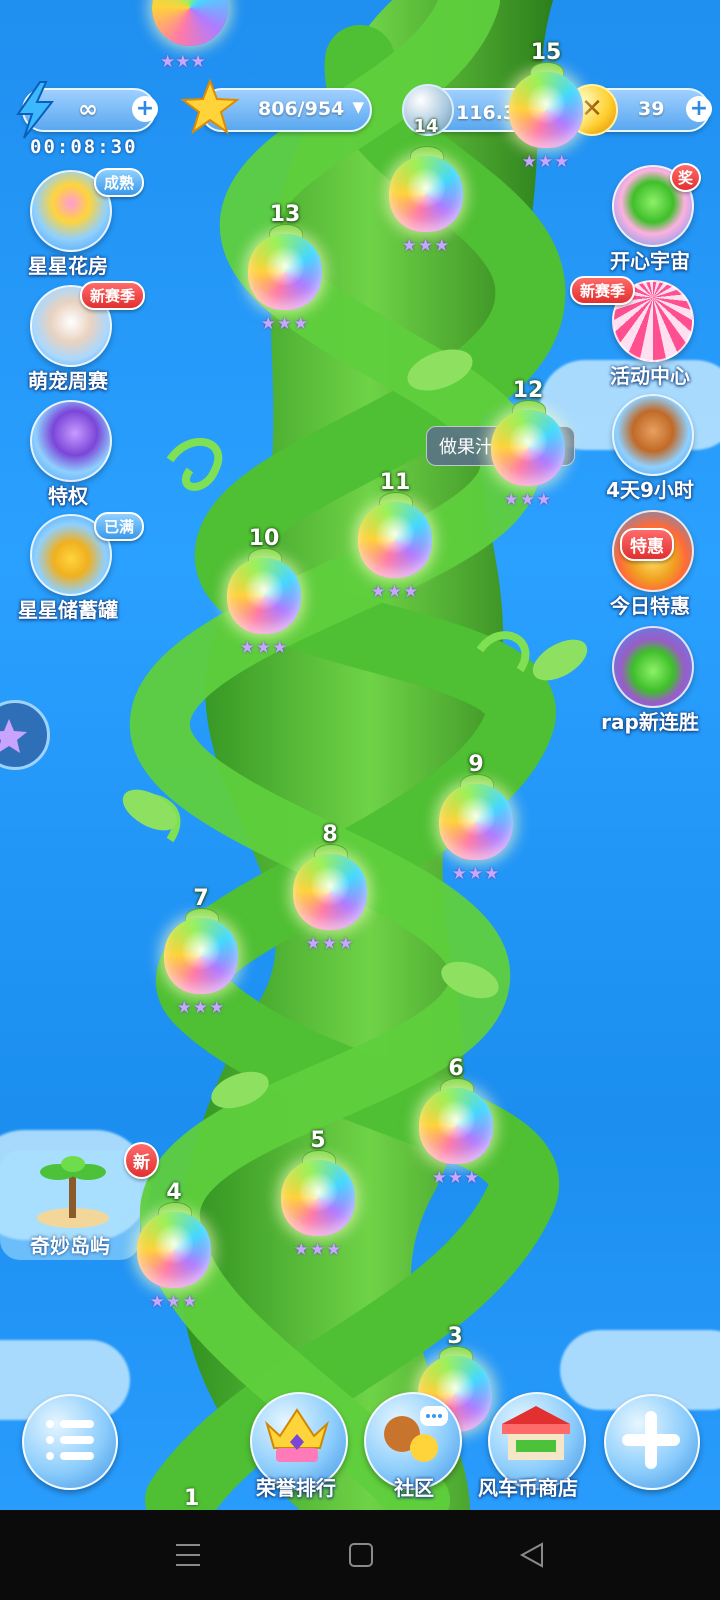 This screenshot has height=1600, width=720. What do you see at coordinates (141, 1160) in the screenshot?
I see `new-badge: 新` at bounding box center [141, 1160].